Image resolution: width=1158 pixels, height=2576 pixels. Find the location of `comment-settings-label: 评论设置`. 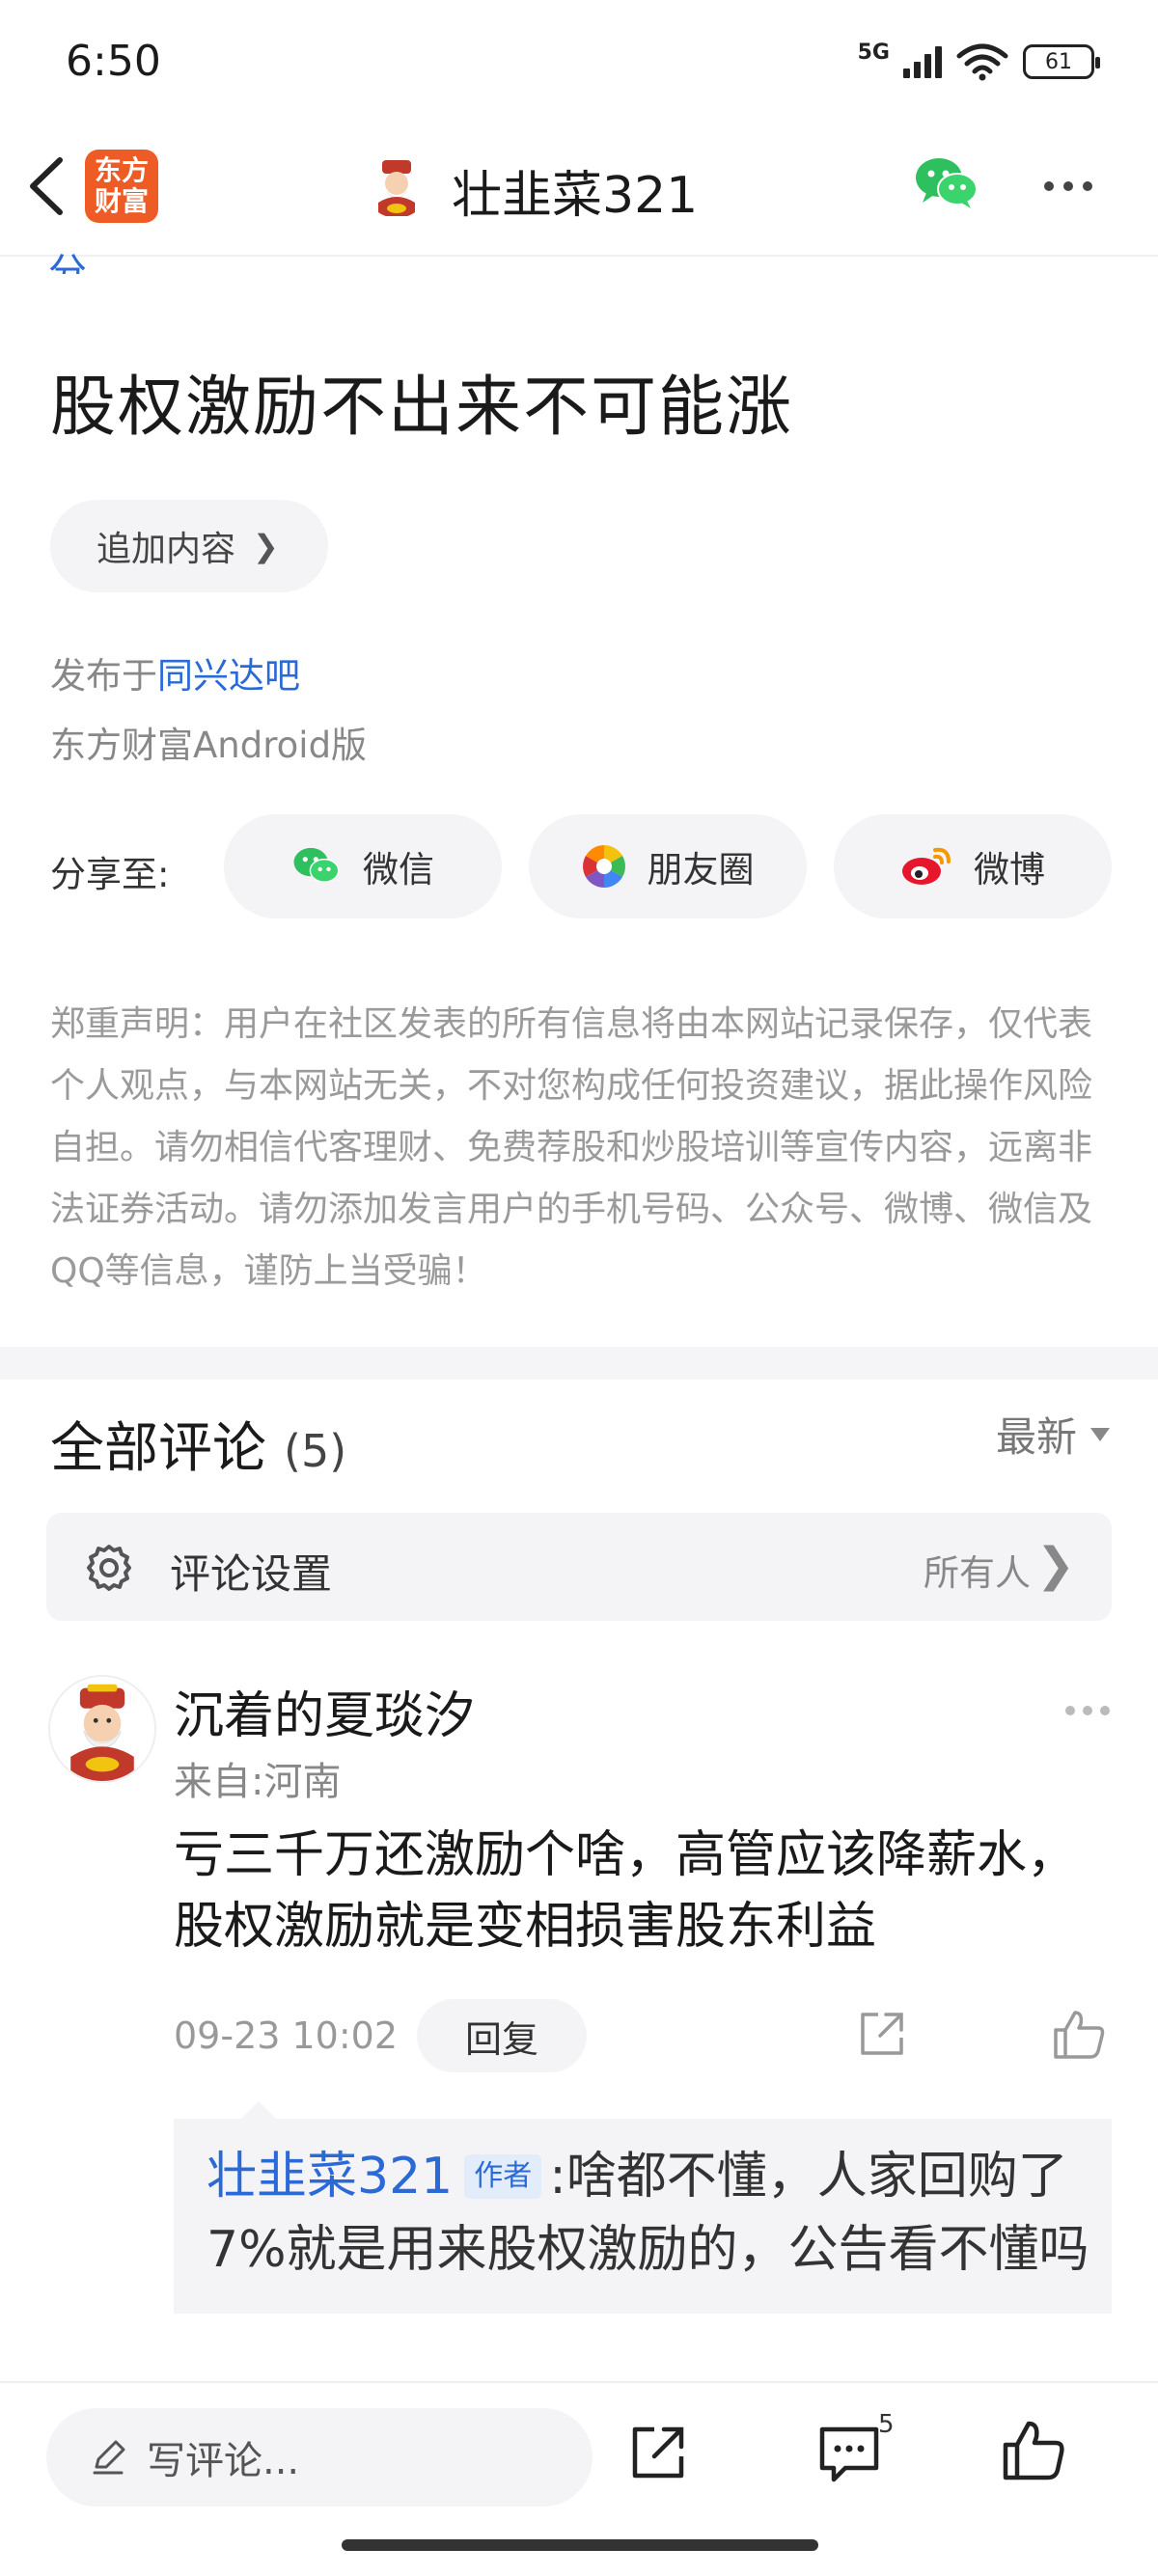

comment-settings-label: 评论设置 is located at coordinates (251, 1574).